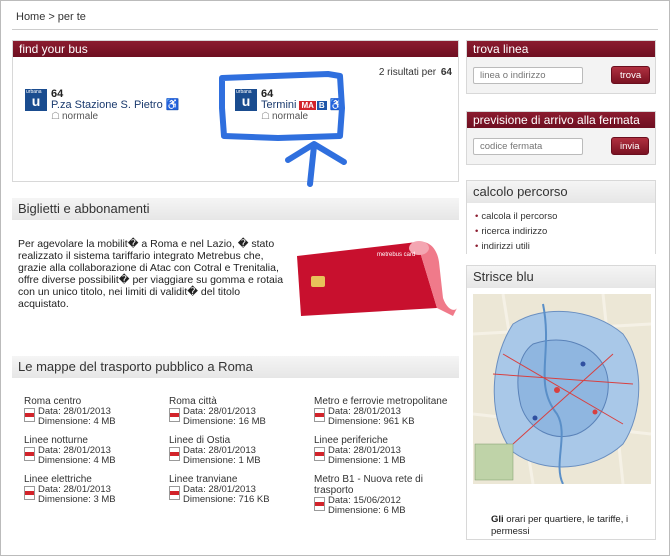 Image resolution: width=670 pixels, height=556 pixels. I want to click on results-count: 2 risultati per 64, so click(415, 72).